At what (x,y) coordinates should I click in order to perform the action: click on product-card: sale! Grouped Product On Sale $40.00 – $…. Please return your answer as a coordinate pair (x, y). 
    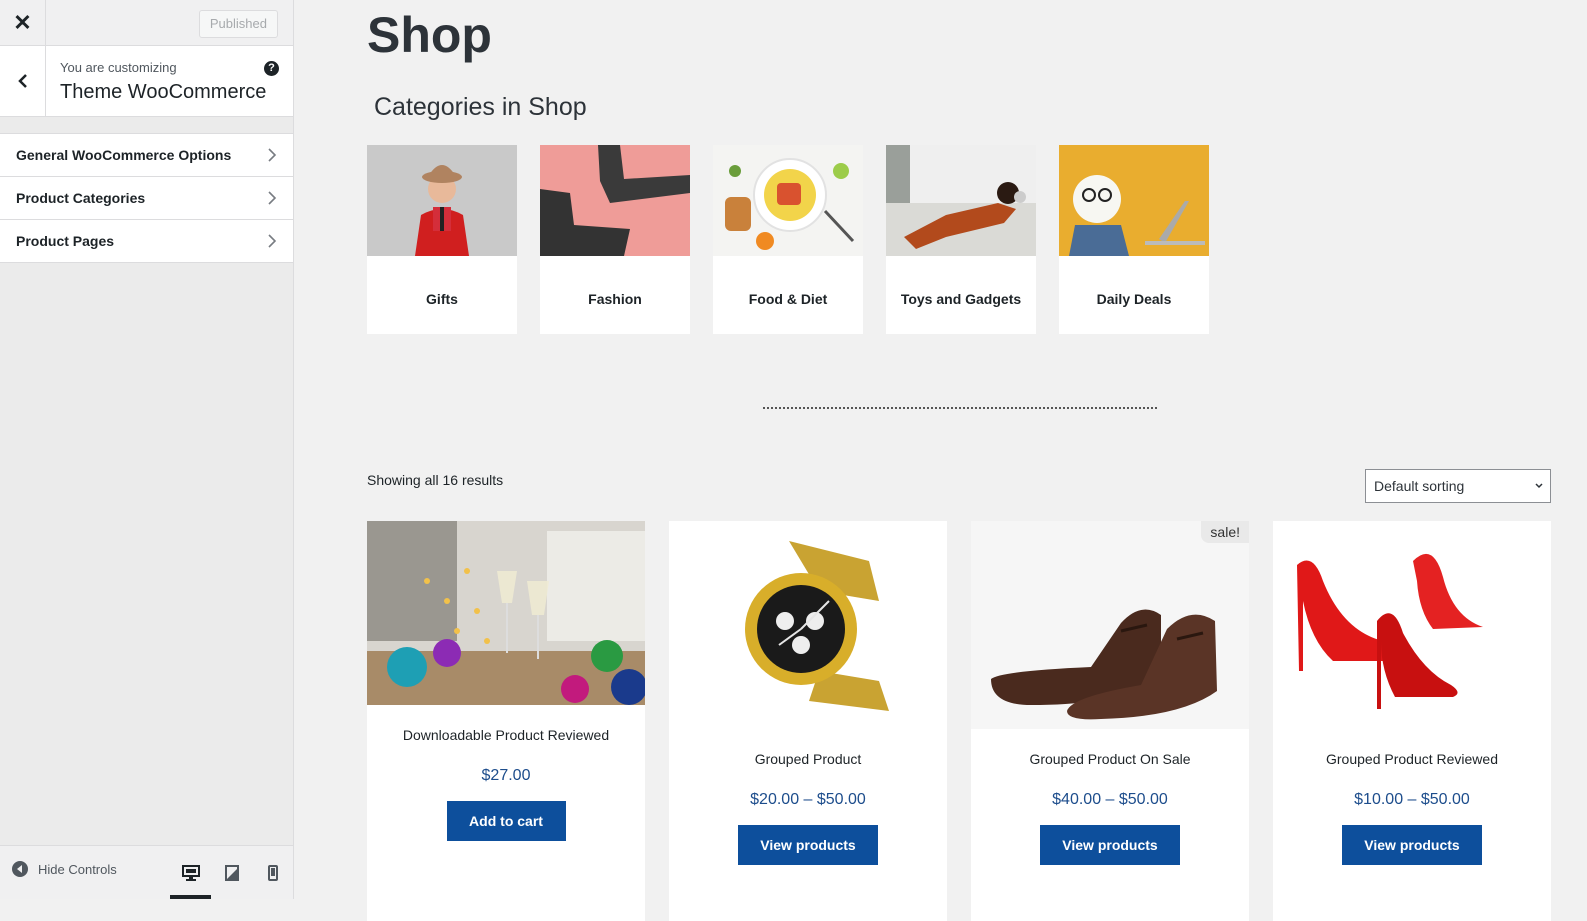
    Looking at the image, I should click on (1110, 721).